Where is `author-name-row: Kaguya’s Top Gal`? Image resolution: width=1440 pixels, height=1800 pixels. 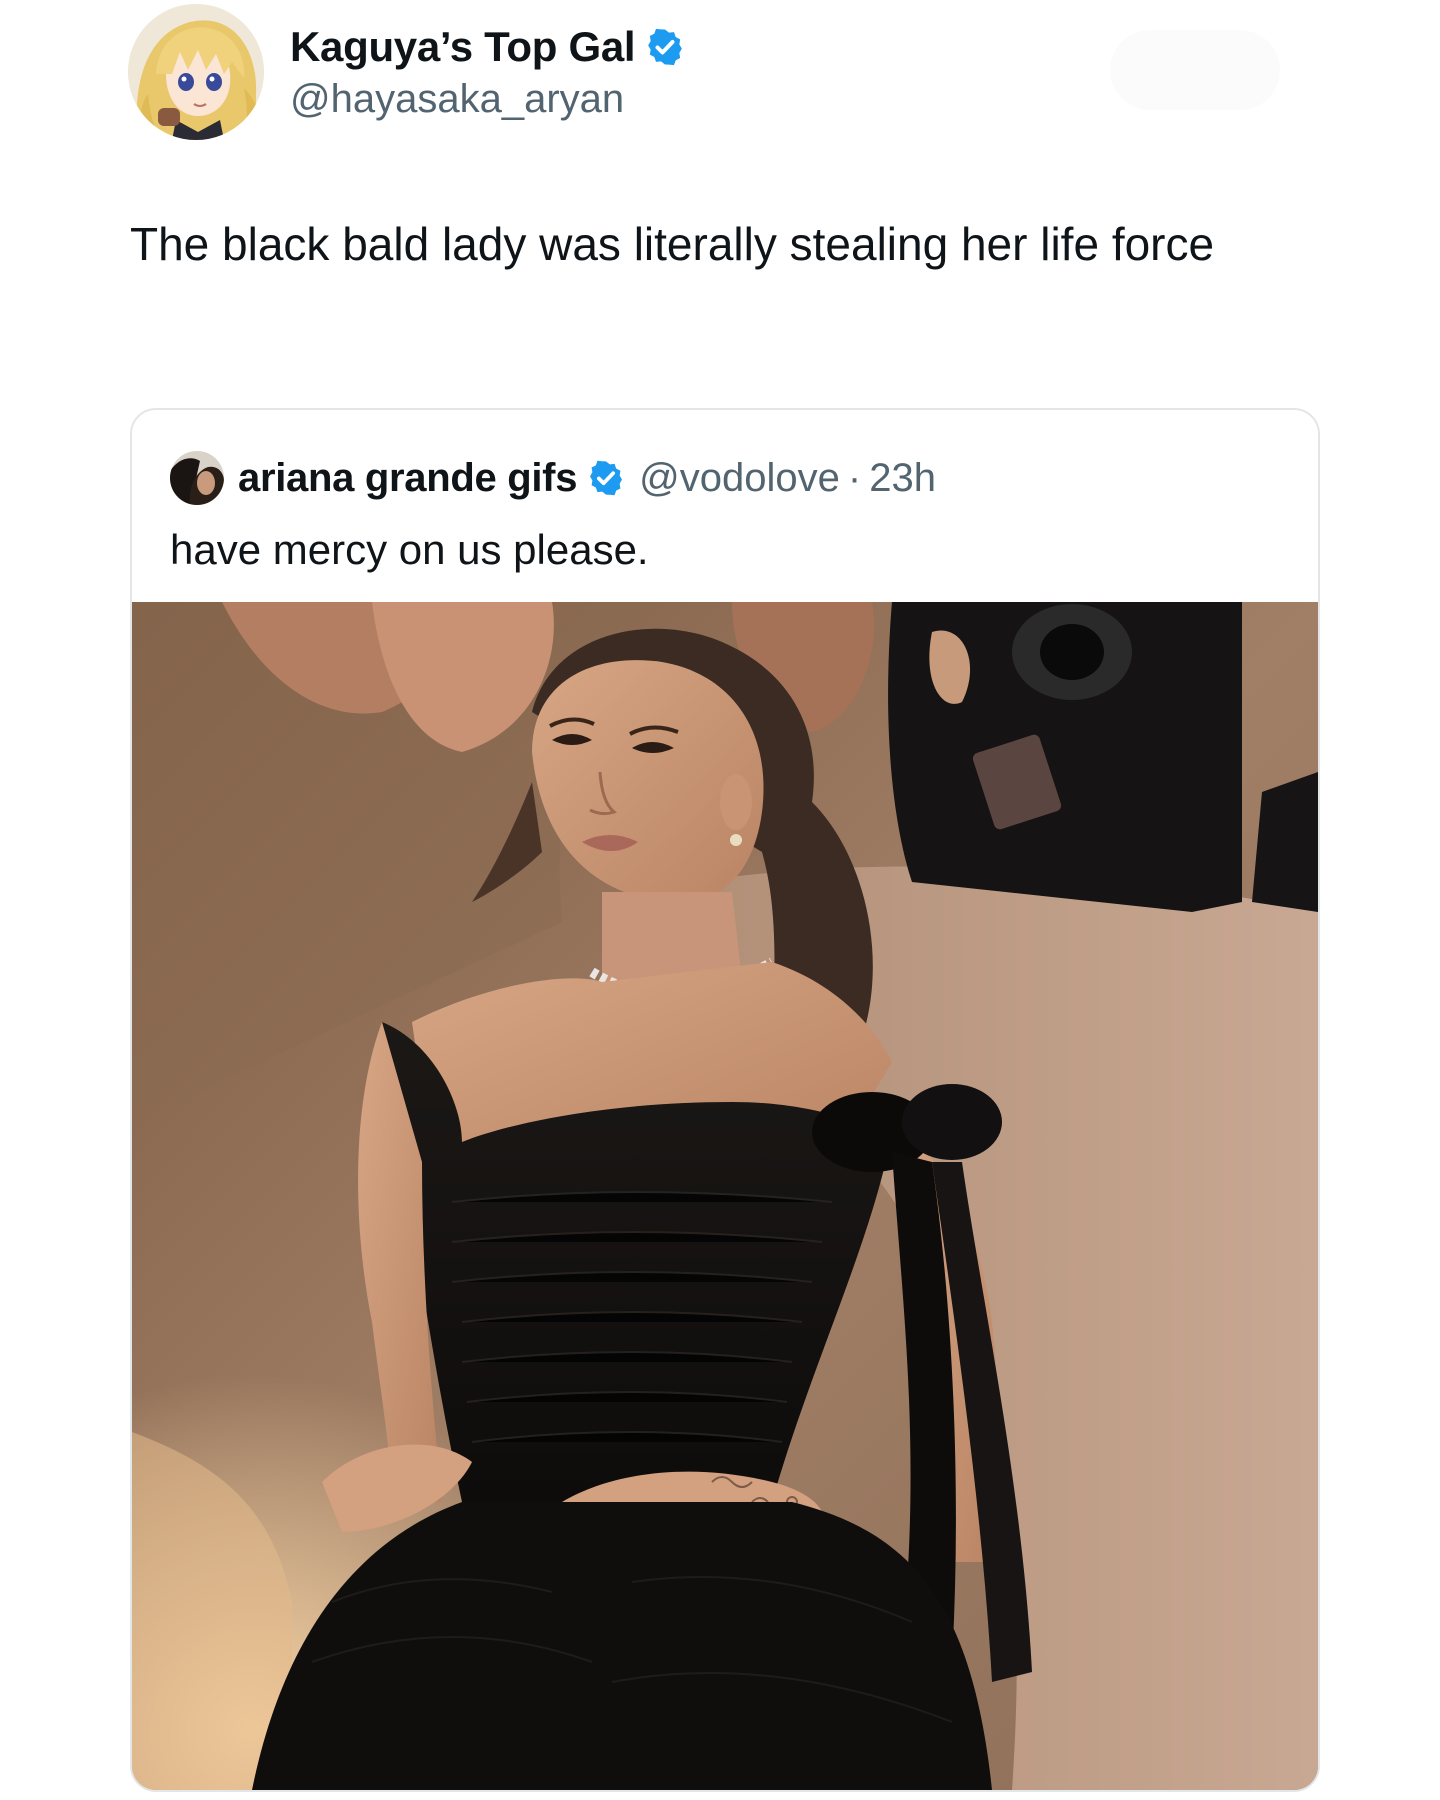 author-name-row: Kaguya’s Top Gal is located at coordinates (487, 47).